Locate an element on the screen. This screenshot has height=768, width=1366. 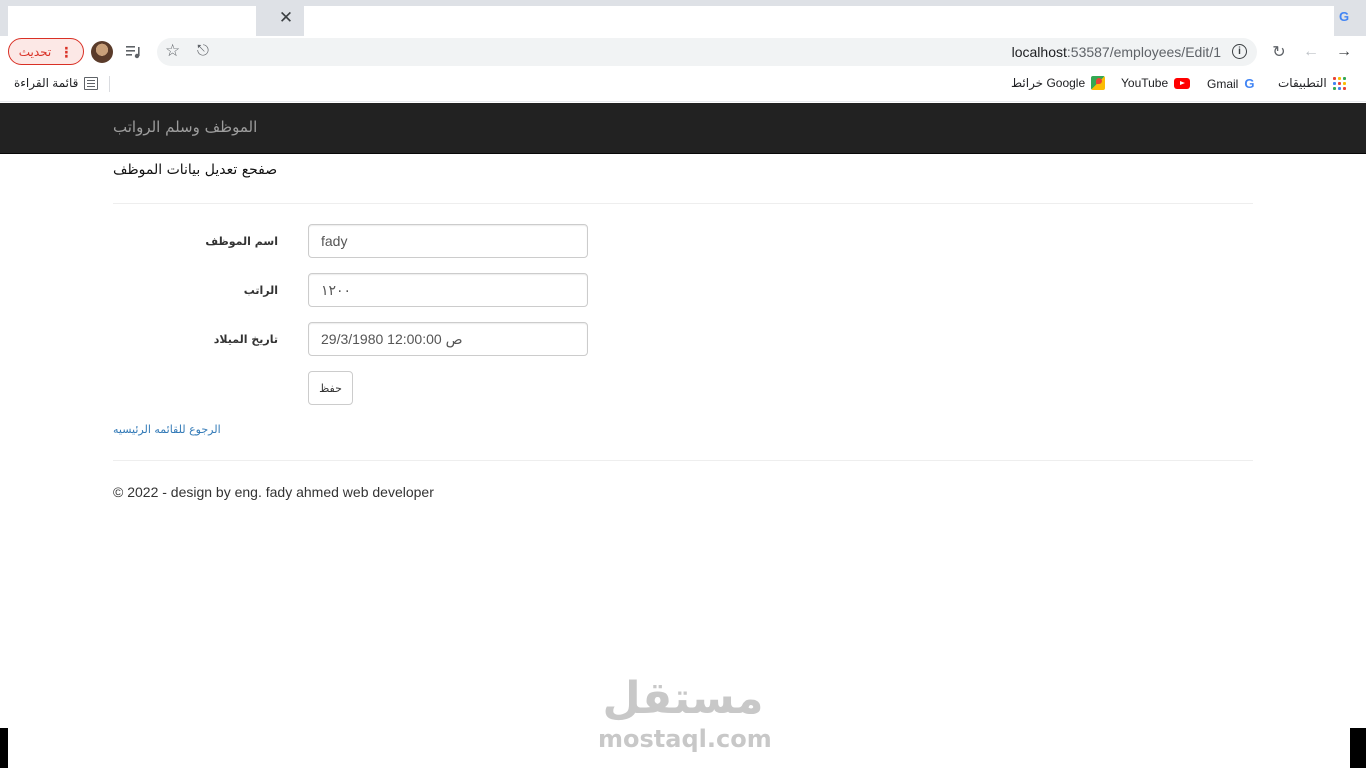
url-host: localhost is located at coordinates (1039, 52).